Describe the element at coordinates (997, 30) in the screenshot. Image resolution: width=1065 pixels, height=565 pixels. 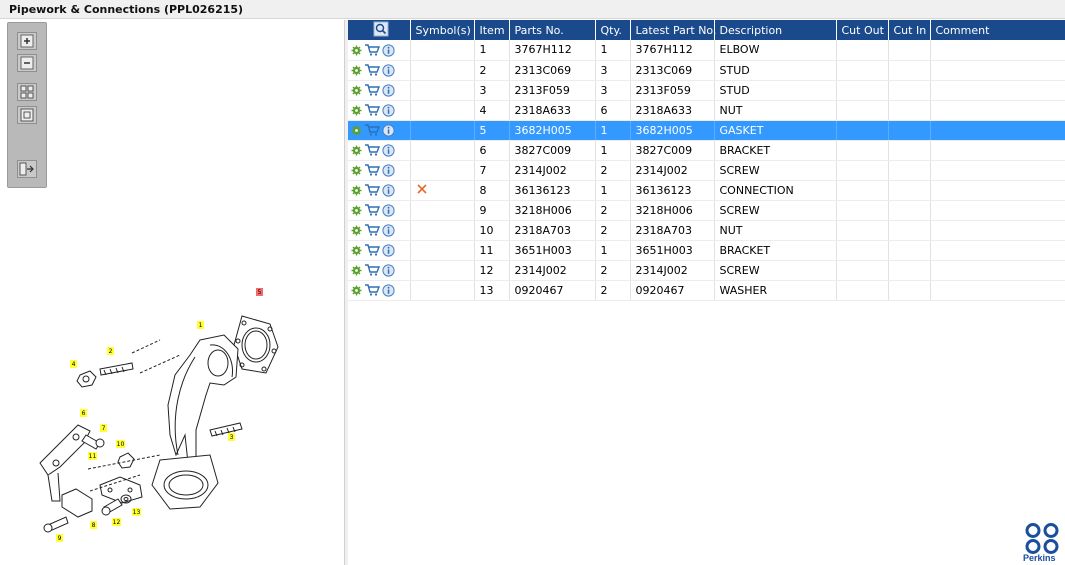
I see `column-header-comment: Comment` at that location.